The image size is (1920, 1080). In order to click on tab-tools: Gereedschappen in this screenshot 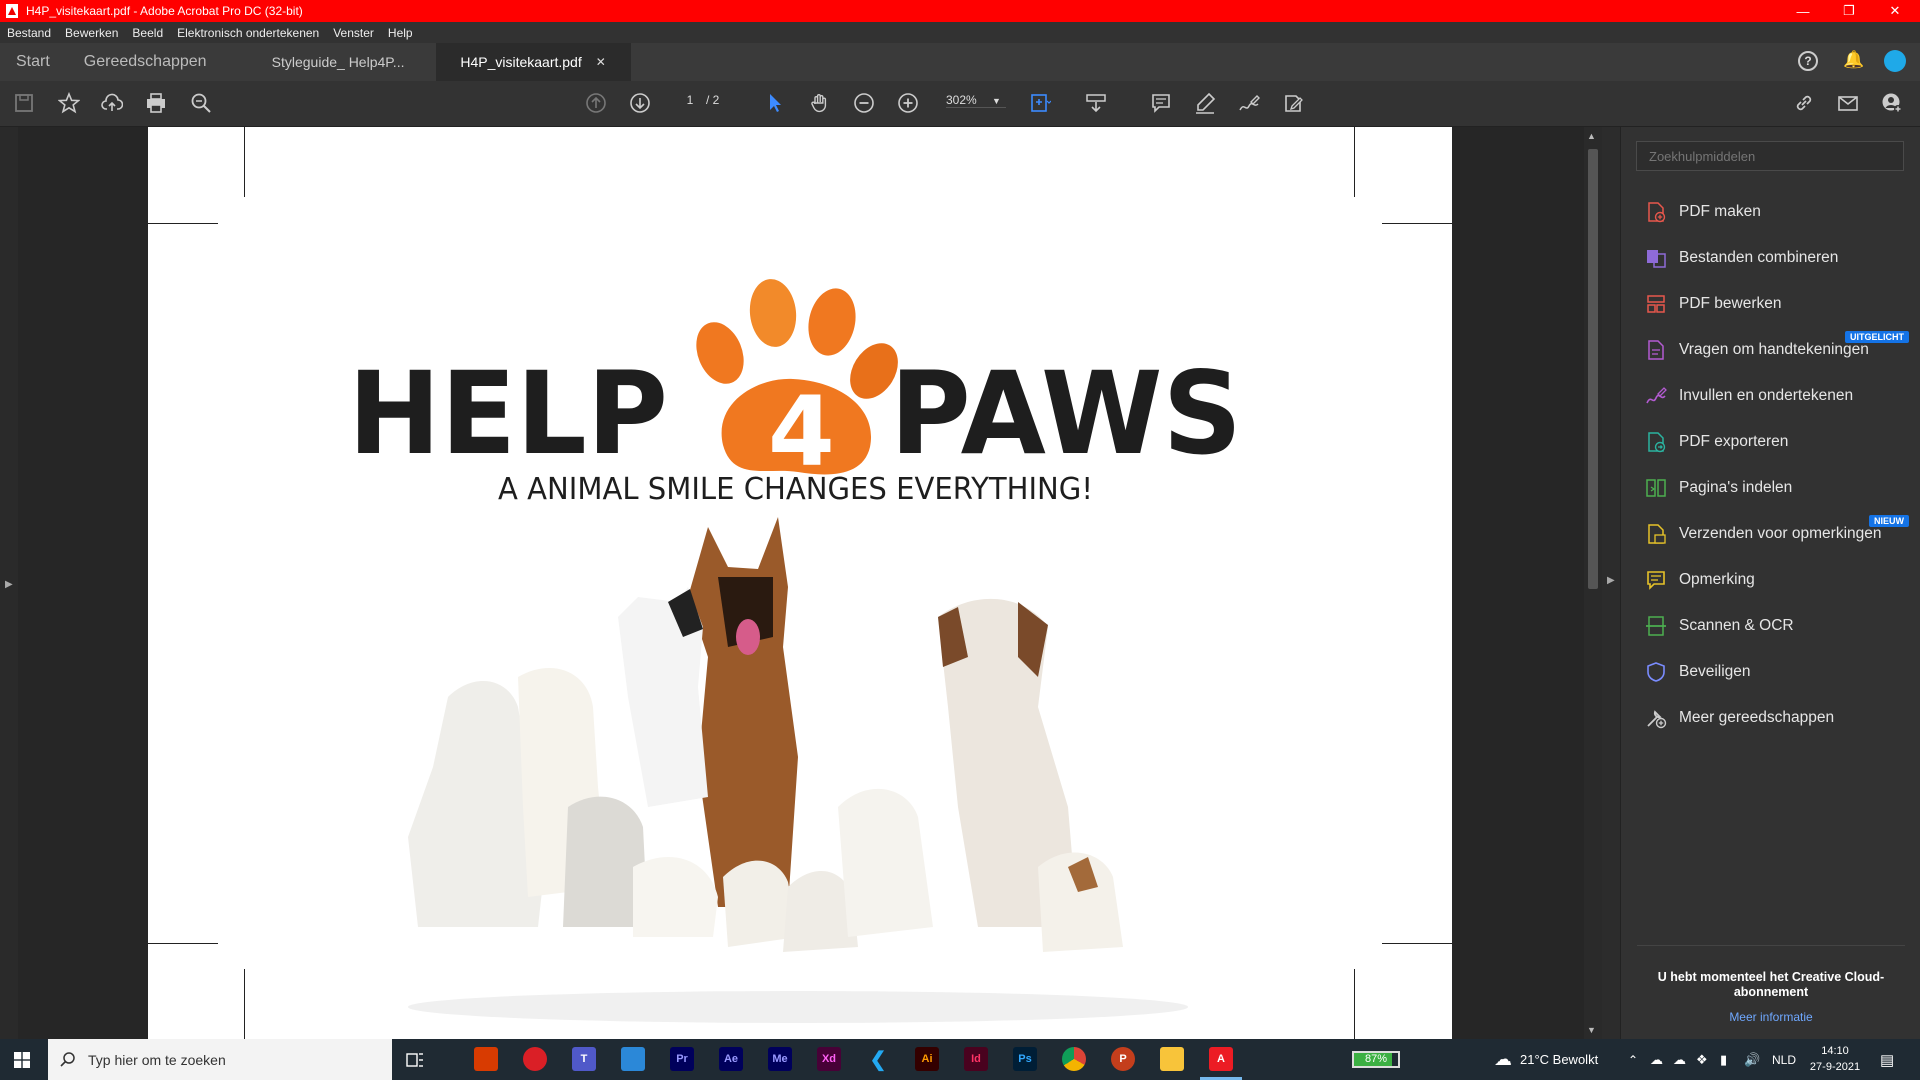, I will do `click(153, 62)`.